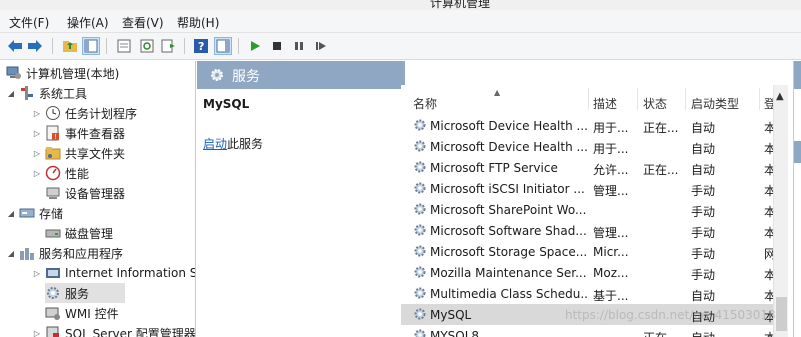 The height and width of the screenshot is (337, 801). Describe the element at coordinates (95, 193) in the screenshot. I see `tree-item-label: 设备管理器` at that location.